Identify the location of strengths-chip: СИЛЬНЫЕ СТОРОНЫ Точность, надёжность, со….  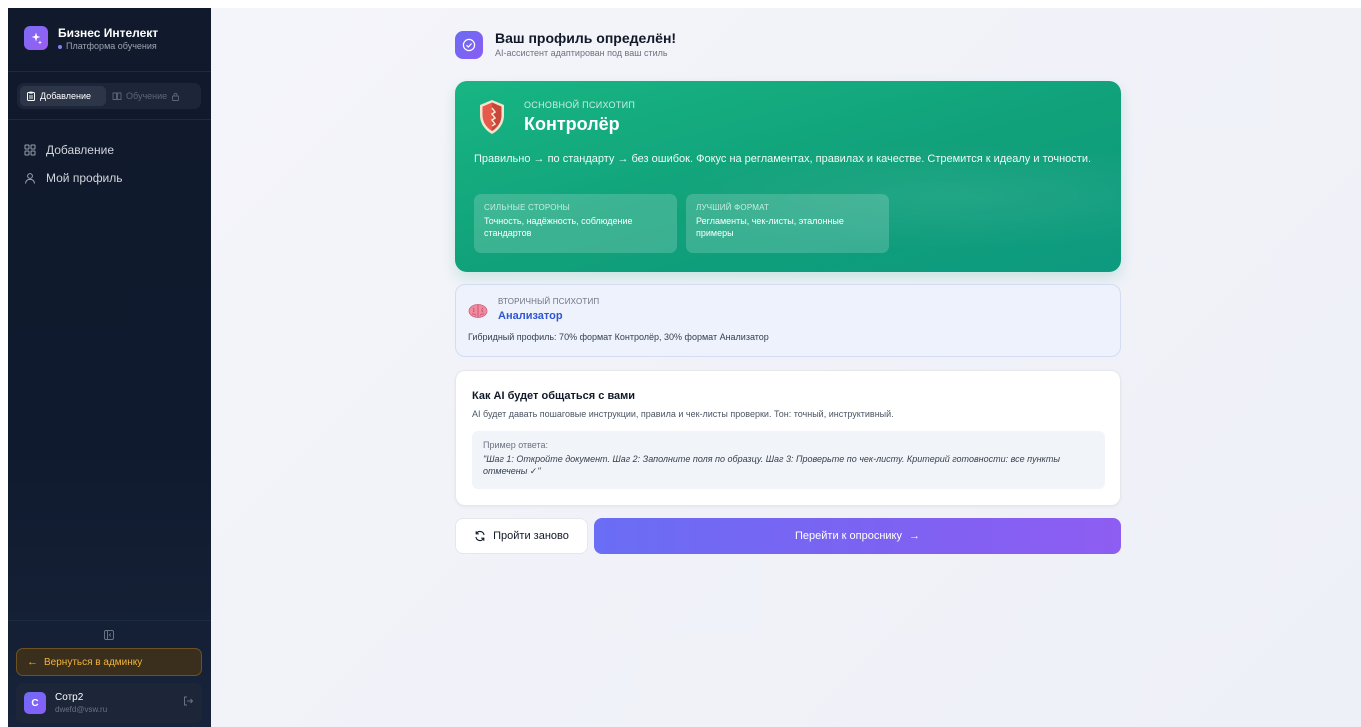
(575, 223).